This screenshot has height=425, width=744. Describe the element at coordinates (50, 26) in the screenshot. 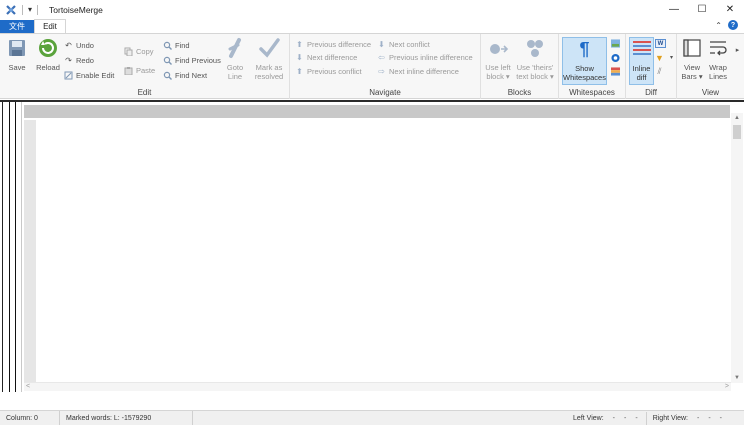

I see `tab-edit: Edit` at that location.